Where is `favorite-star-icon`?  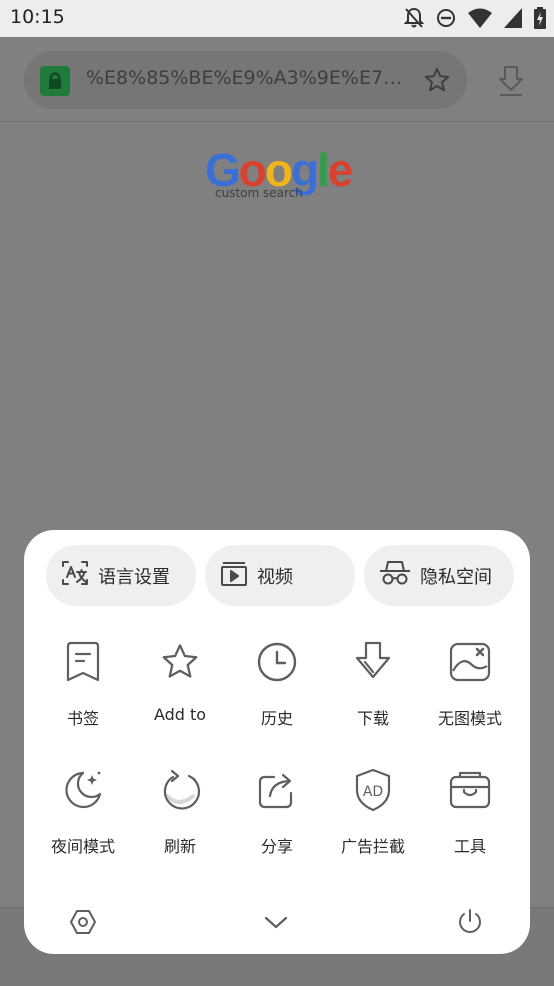
favorite-star-icon is located at coordinates (437, 82).